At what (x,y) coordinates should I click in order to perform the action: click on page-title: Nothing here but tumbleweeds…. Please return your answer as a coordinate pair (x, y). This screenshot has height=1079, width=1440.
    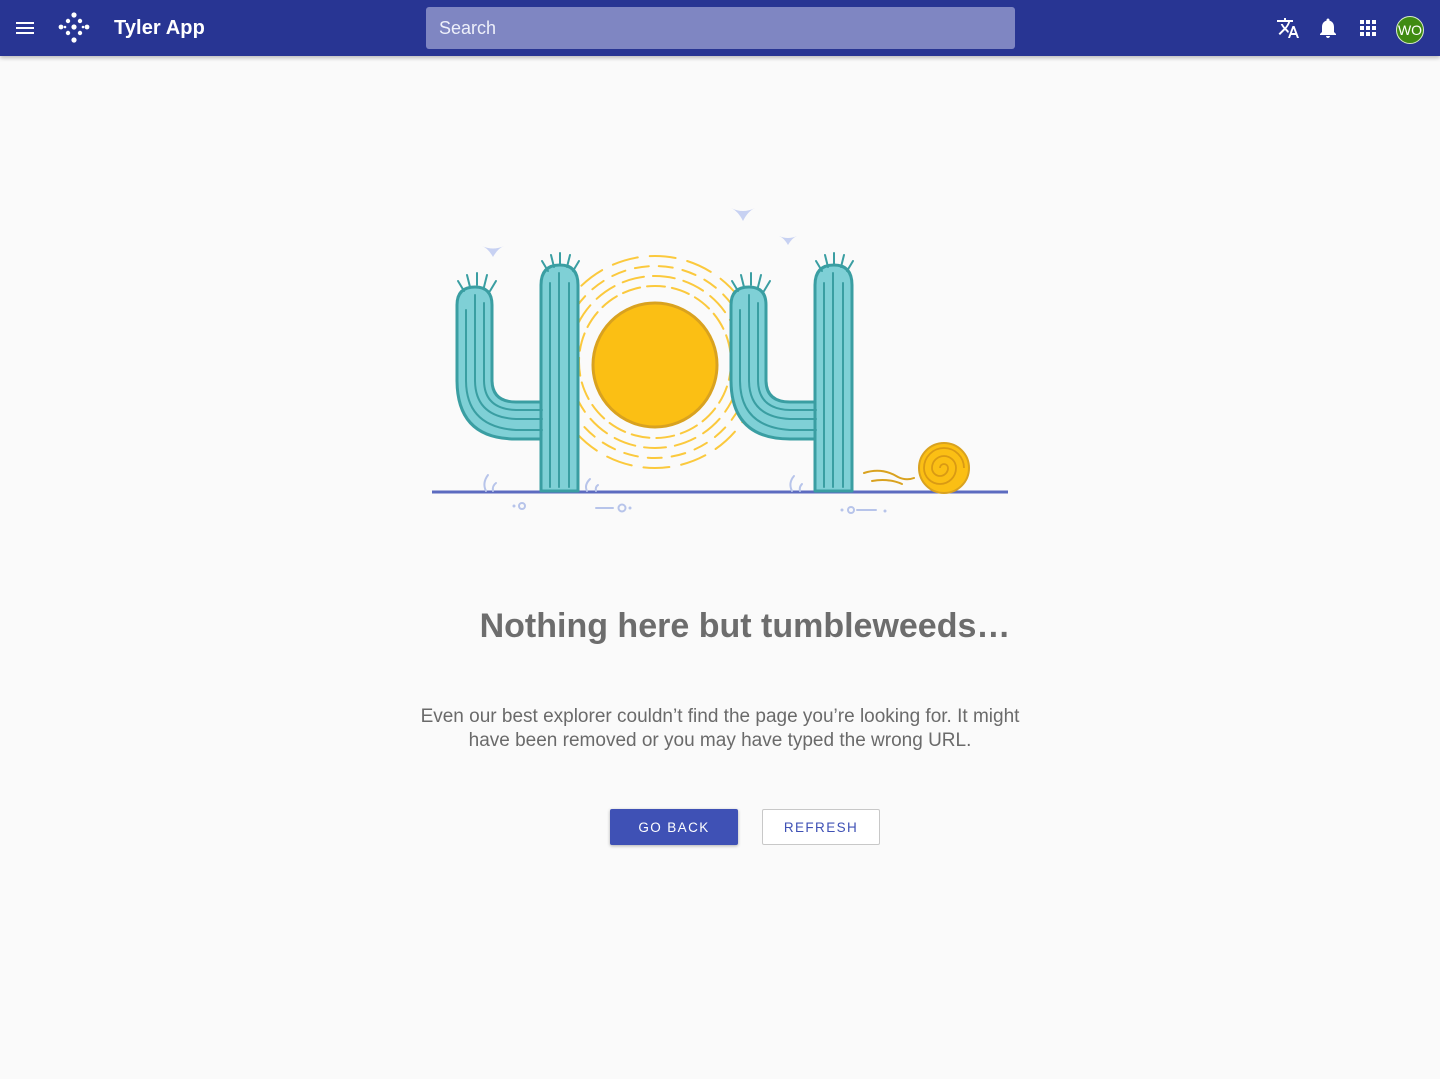
    Looking at the image, I should click on (745, 626).